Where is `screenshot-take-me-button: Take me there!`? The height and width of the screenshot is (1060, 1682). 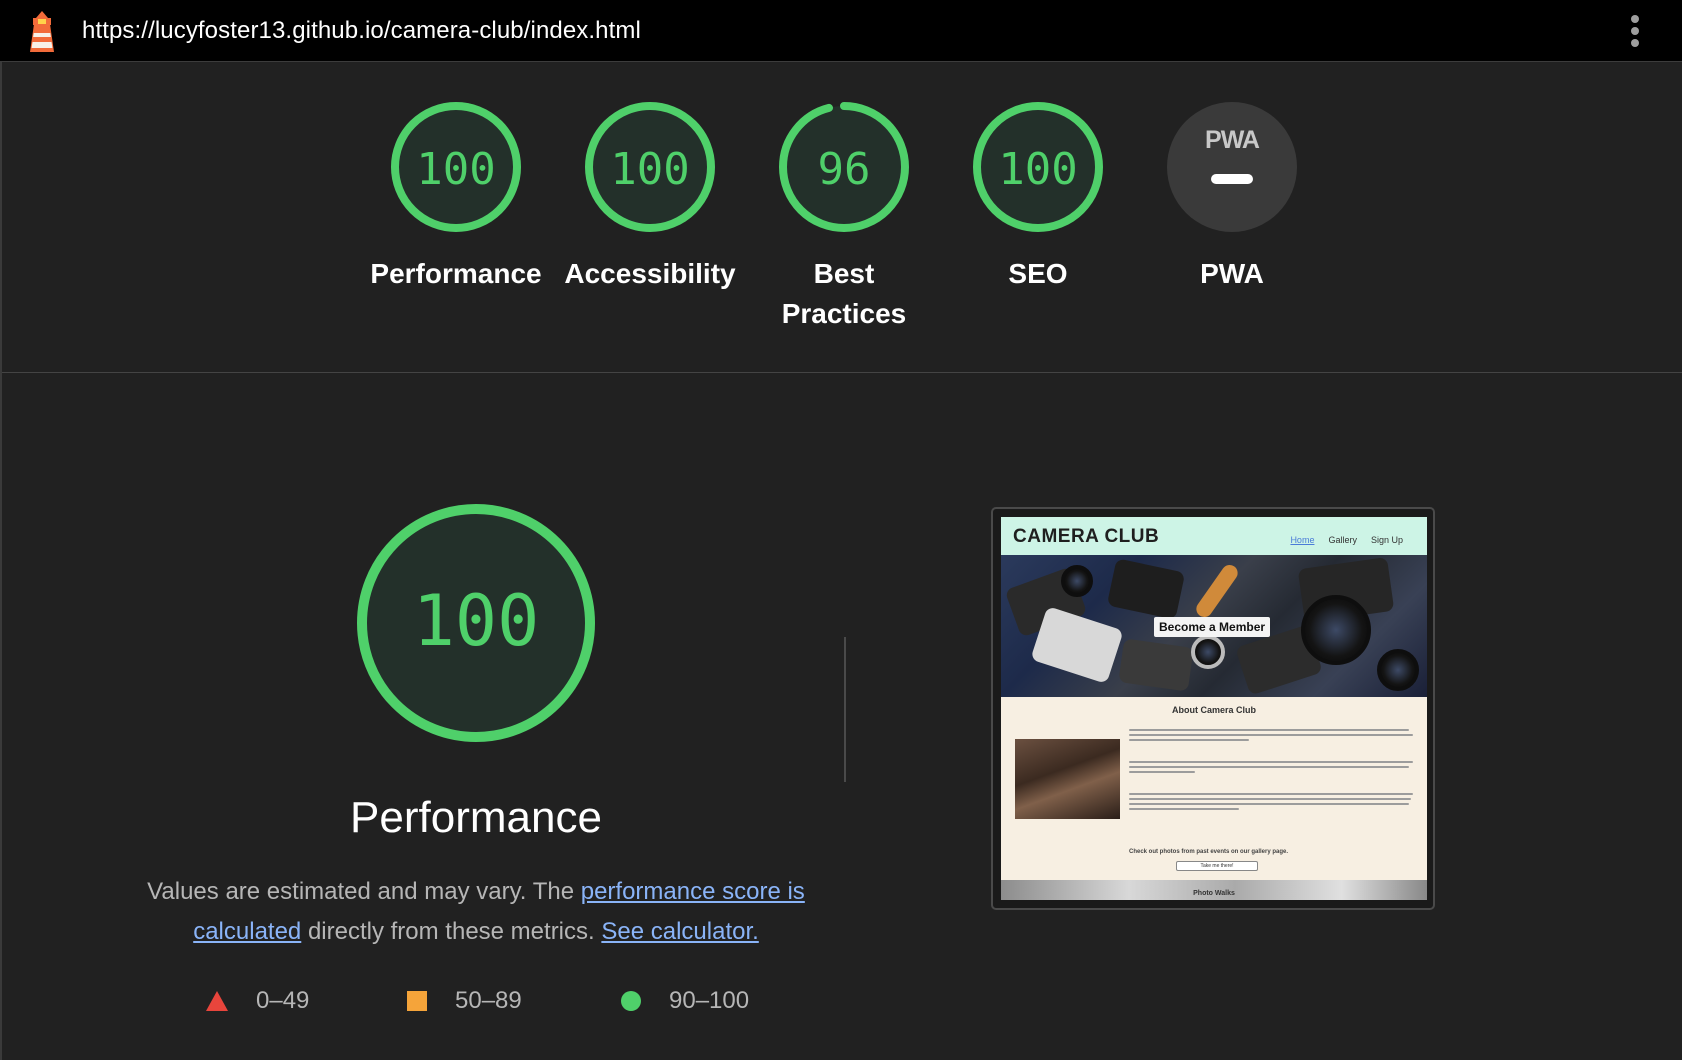
screenshot-take-me-button: Take me there! is located at coordinates (1217, 866).